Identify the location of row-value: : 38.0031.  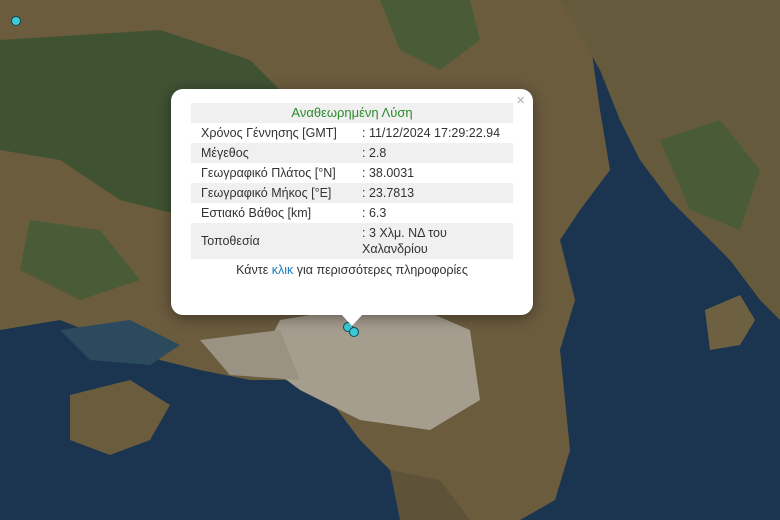
(388, 173).